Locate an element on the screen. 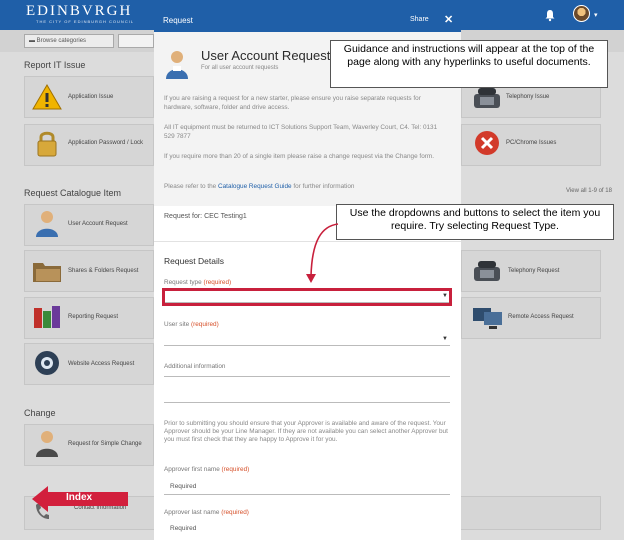 The width and height of the screenshot is (624, 540). guide-text-suffix: for further information is located at coordinates (324, 186).